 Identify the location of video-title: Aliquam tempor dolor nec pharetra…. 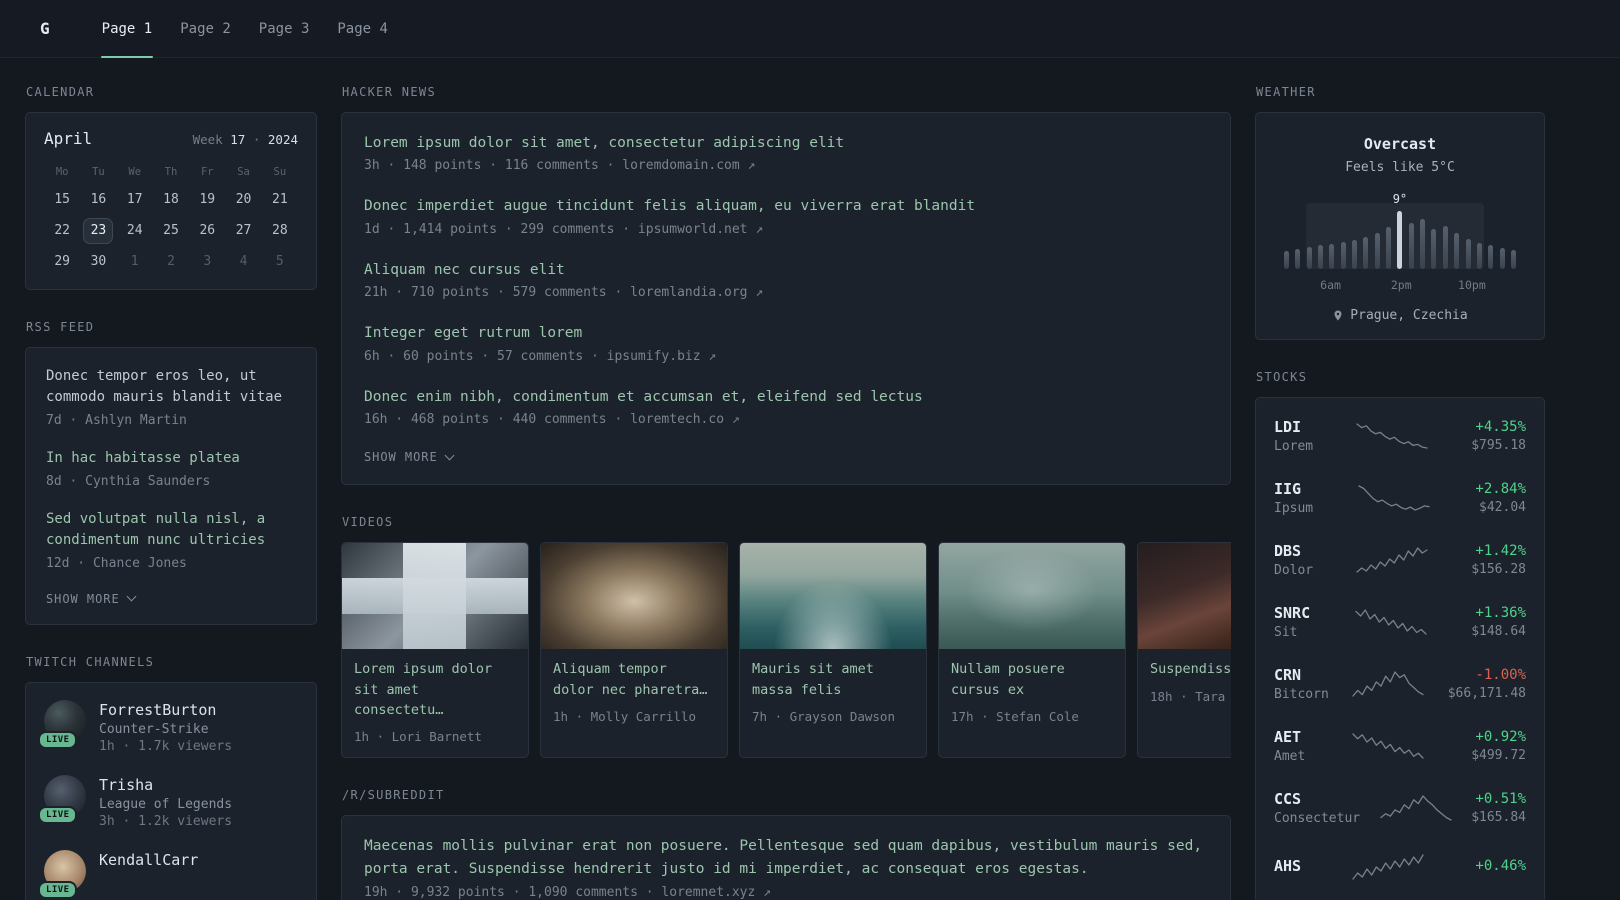
(630, 679).